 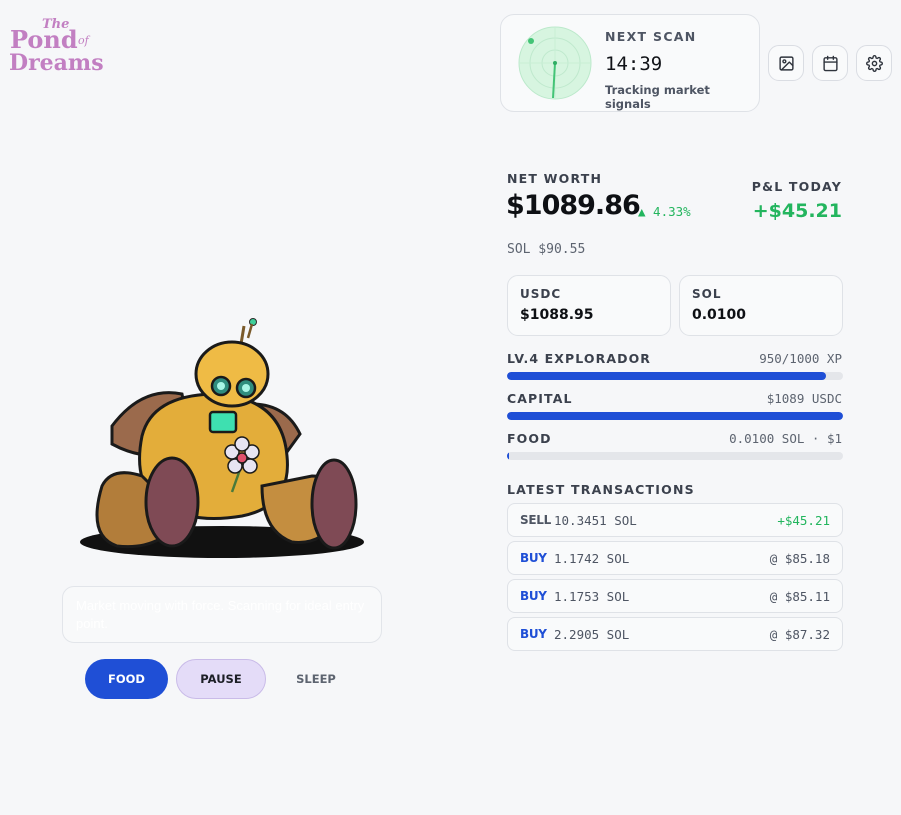 What do you see at coordinates (651, 36) in the screenshot?
I see `next-scan-label: NEXT SCAN` at bounding box center [651, 36].